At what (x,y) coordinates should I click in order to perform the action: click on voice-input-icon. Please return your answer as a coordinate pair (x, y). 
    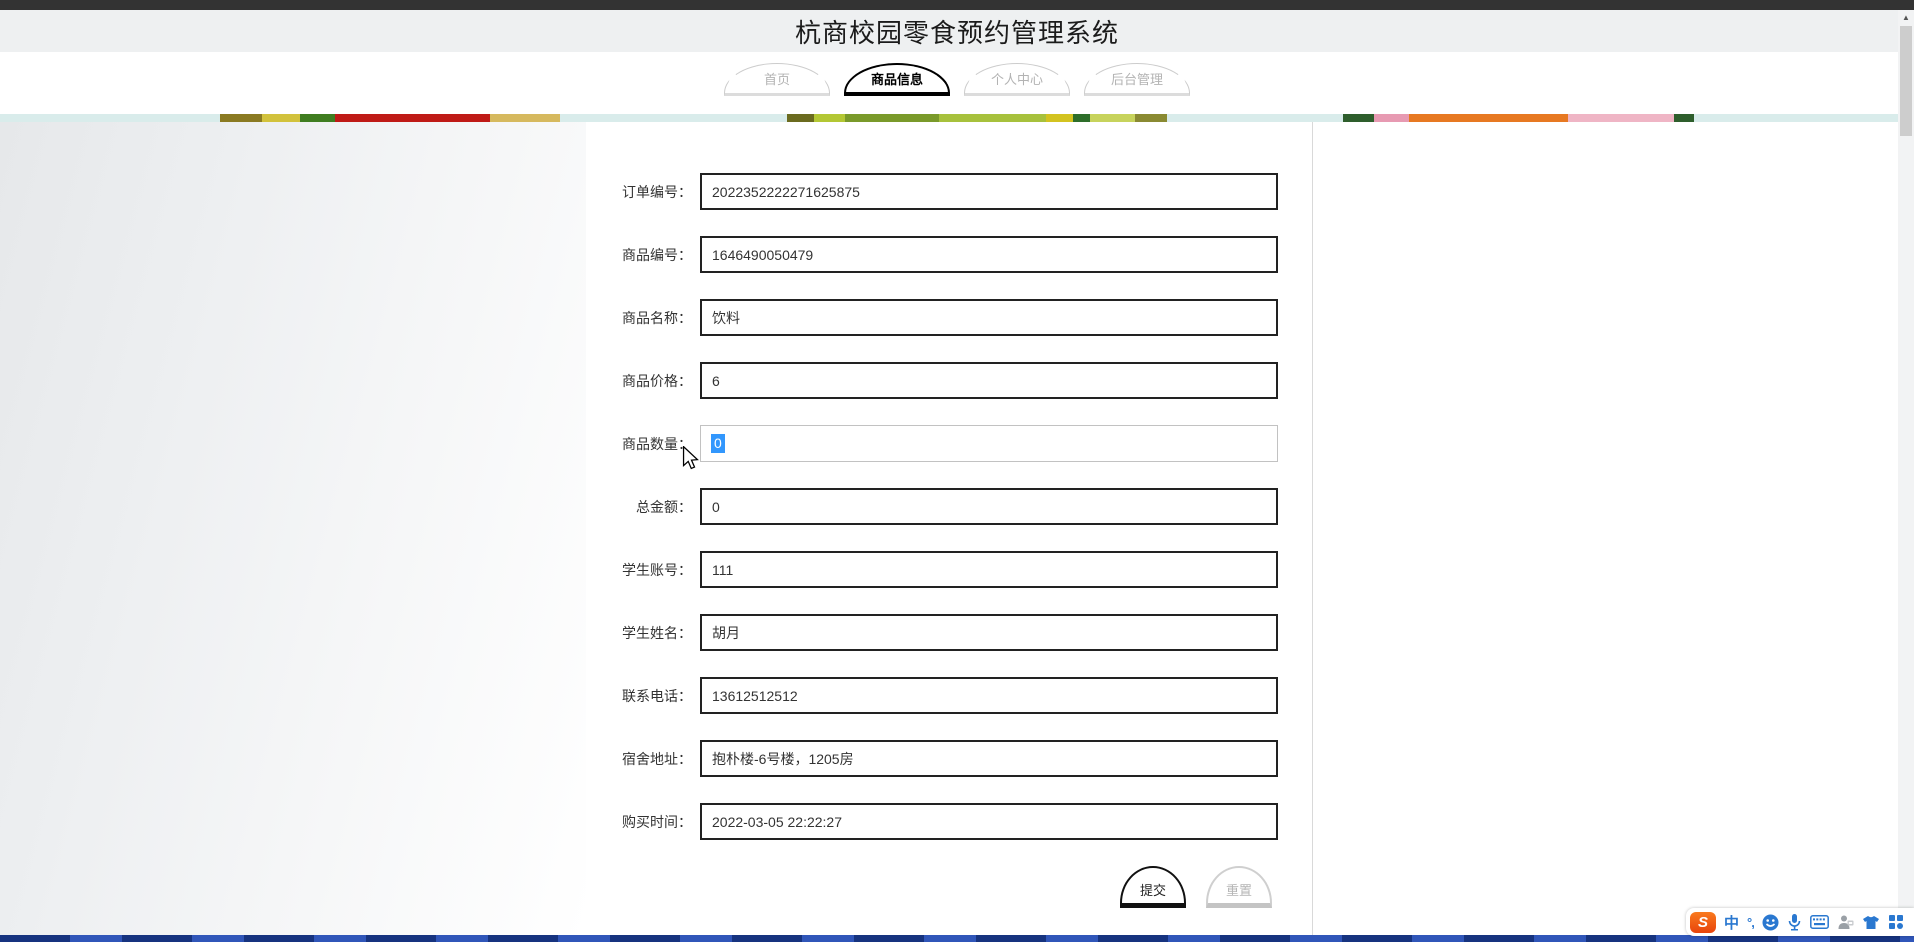
    Looking at the image, I should click on (1794, 922).